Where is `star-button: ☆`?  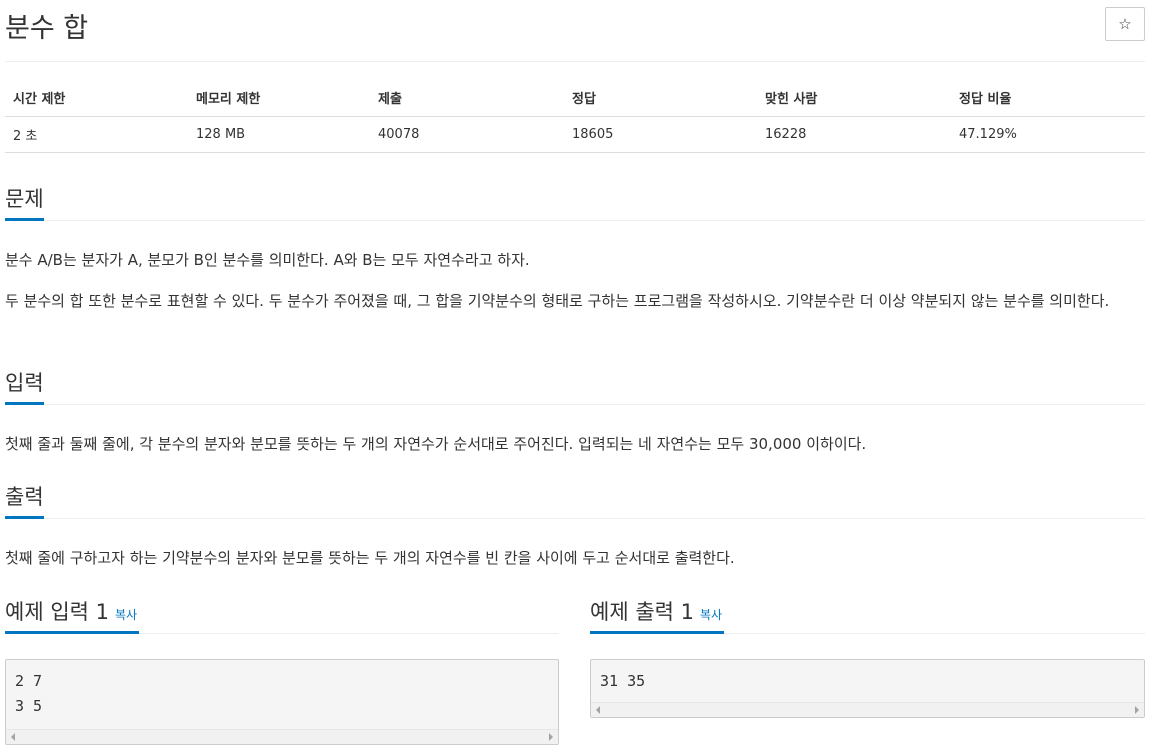
star-button: ☆ is located at coordinates (1125, 24).